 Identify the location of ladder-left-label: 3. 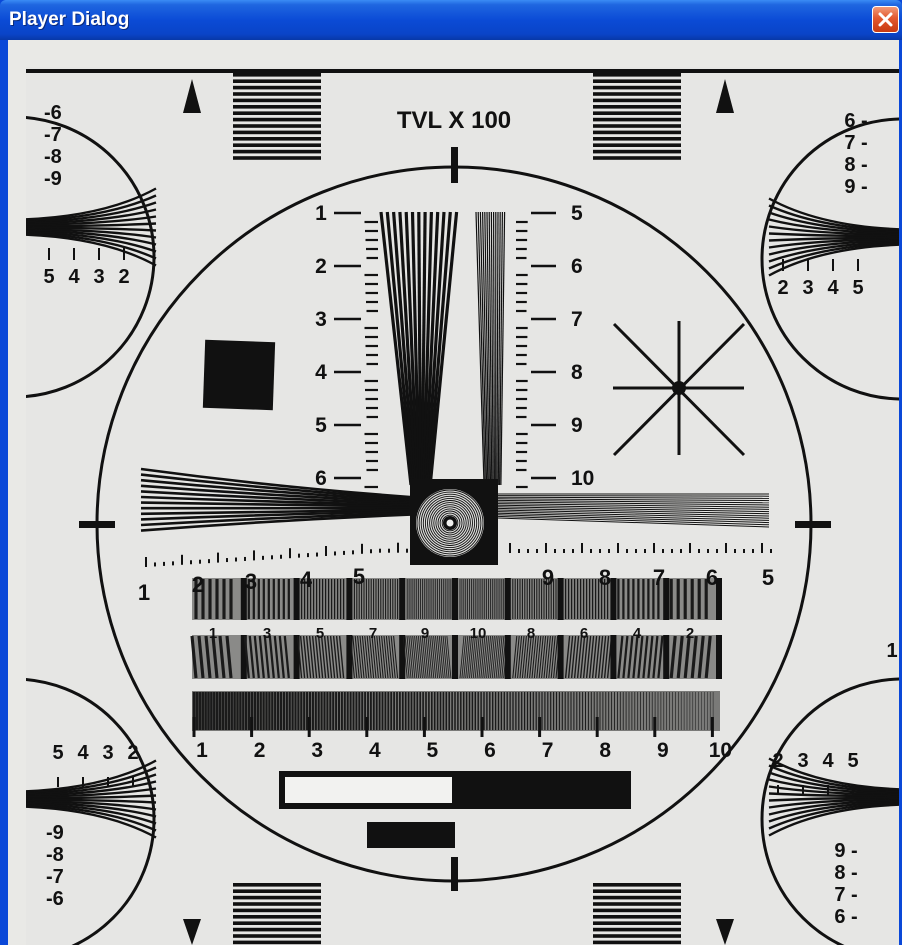
(321, 319).